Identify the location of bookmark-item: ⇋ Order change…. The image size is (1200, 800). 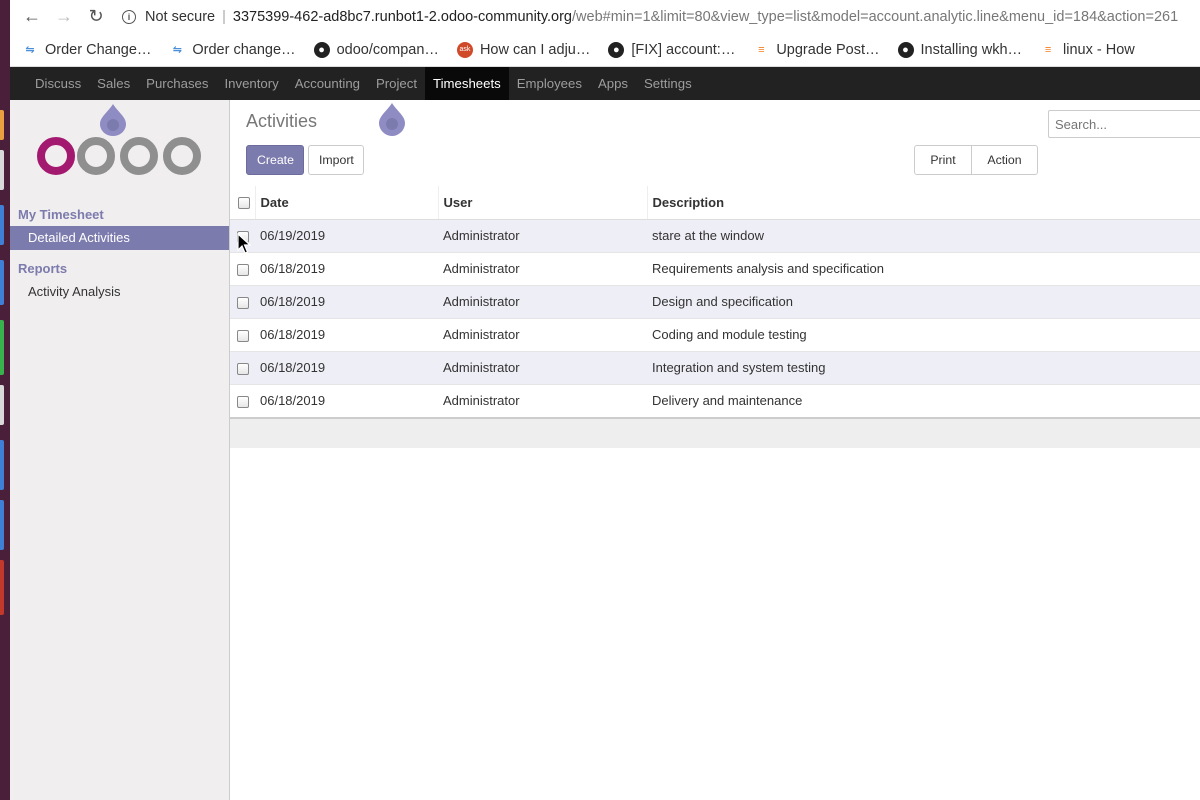
(232, 50).